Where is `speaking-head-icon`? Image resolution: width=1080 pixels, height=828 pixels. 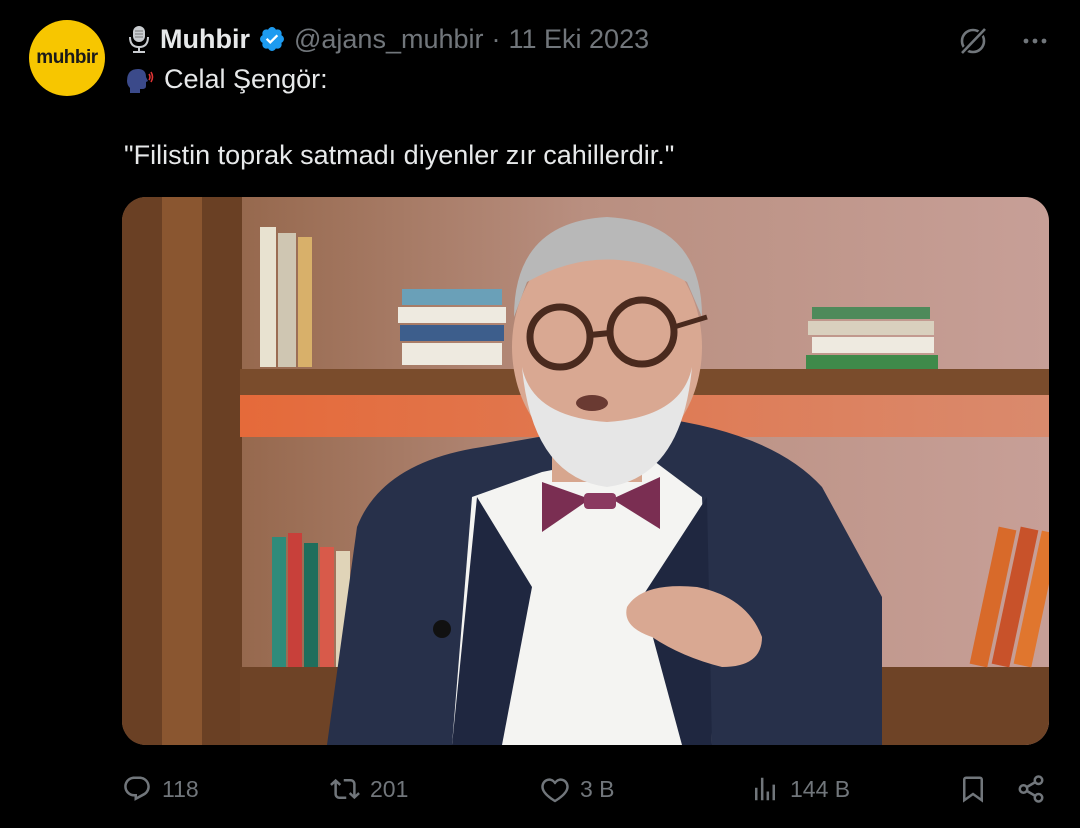 speaking-head-icon is located at coordinates (140, 80).